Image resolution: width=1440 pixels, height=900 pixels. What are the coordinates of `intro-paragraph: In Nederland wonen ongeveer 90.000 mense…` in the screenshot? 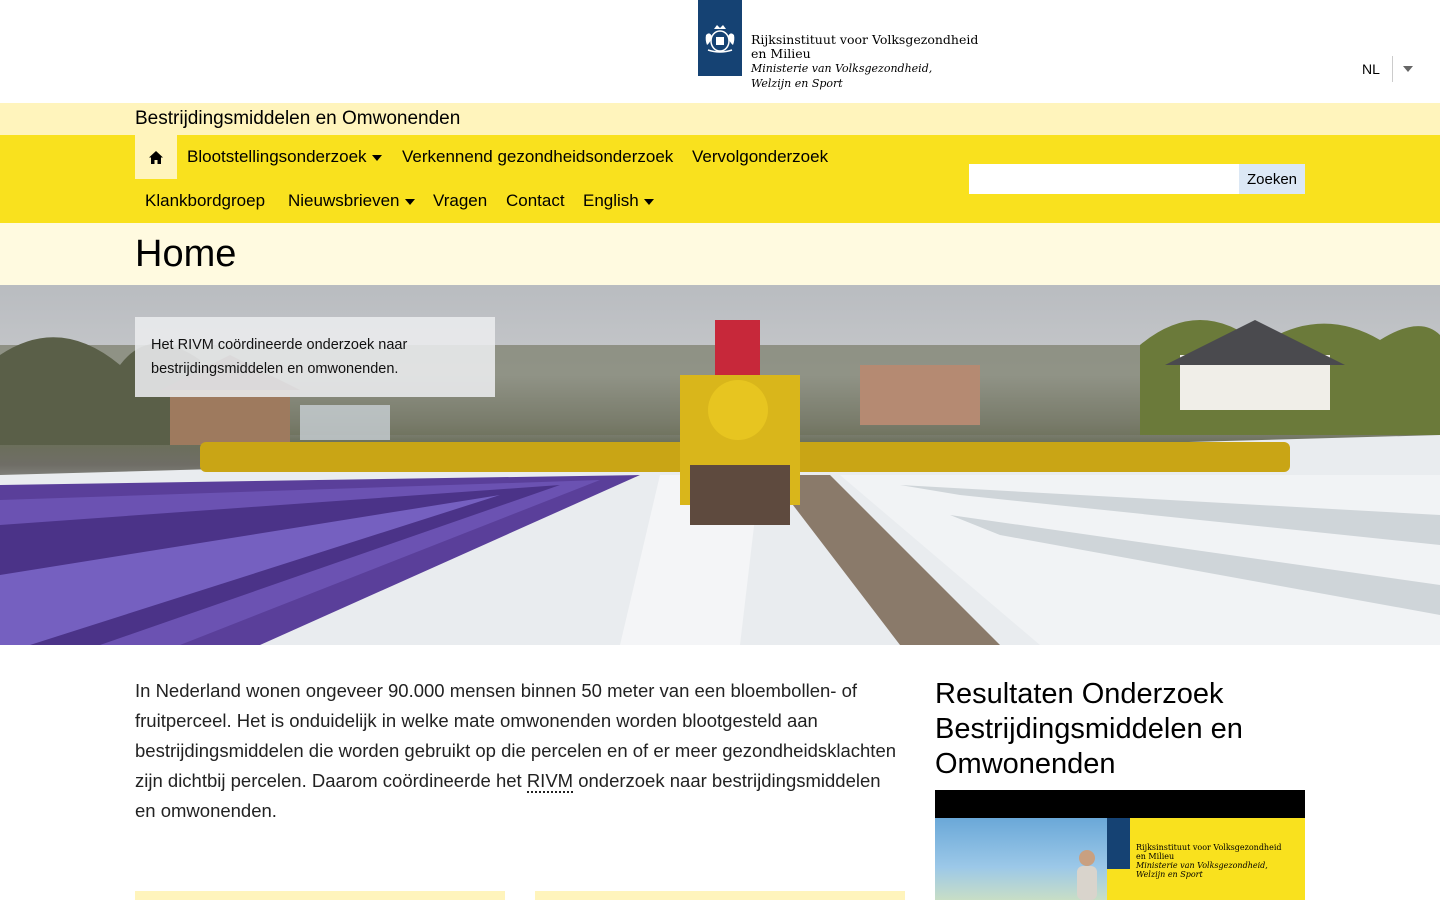 It's located at (520, 751).